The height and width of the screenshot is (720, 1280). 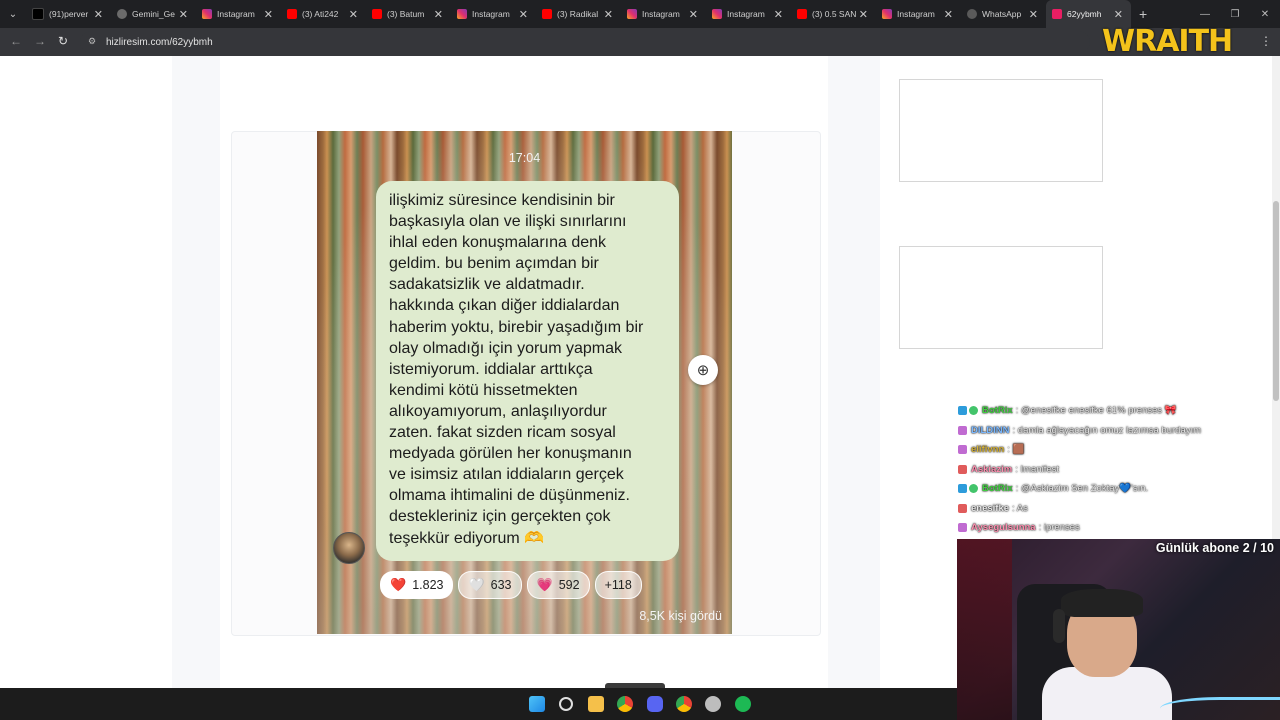 I want to click on reaction-chip: ❤️ 1.823, so click(x=417, y=585).